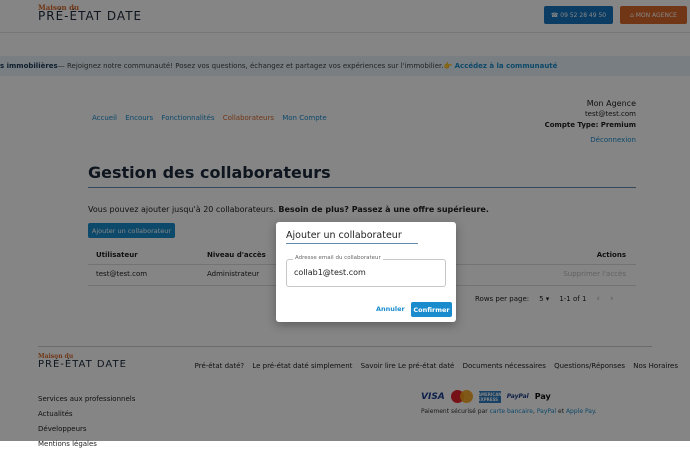 This screenshot has width=690, height=452. What do you see at coordinates (338, 258) in the screenshot?
I see `email-field-label: Adresse email du collaborateur` at bounding box center [338, 258].